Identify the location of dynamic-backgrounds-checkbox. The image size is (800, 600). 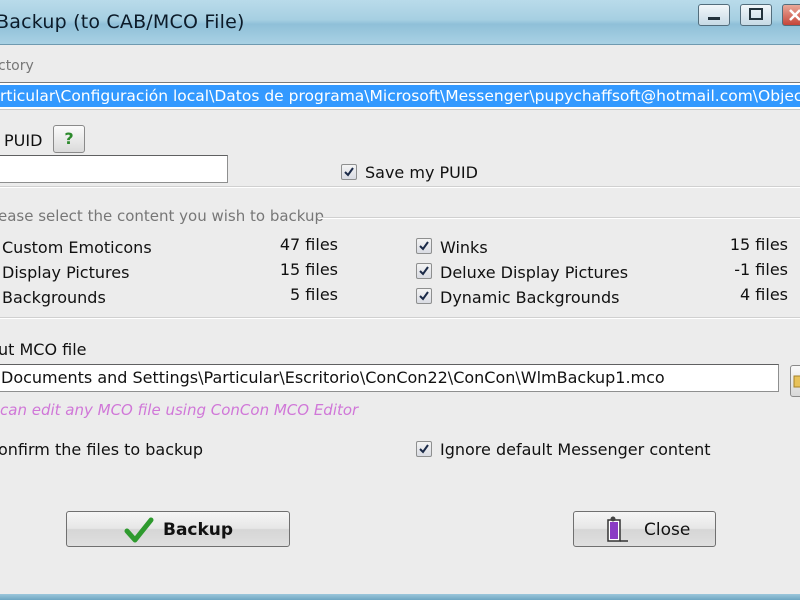
(424, 296).